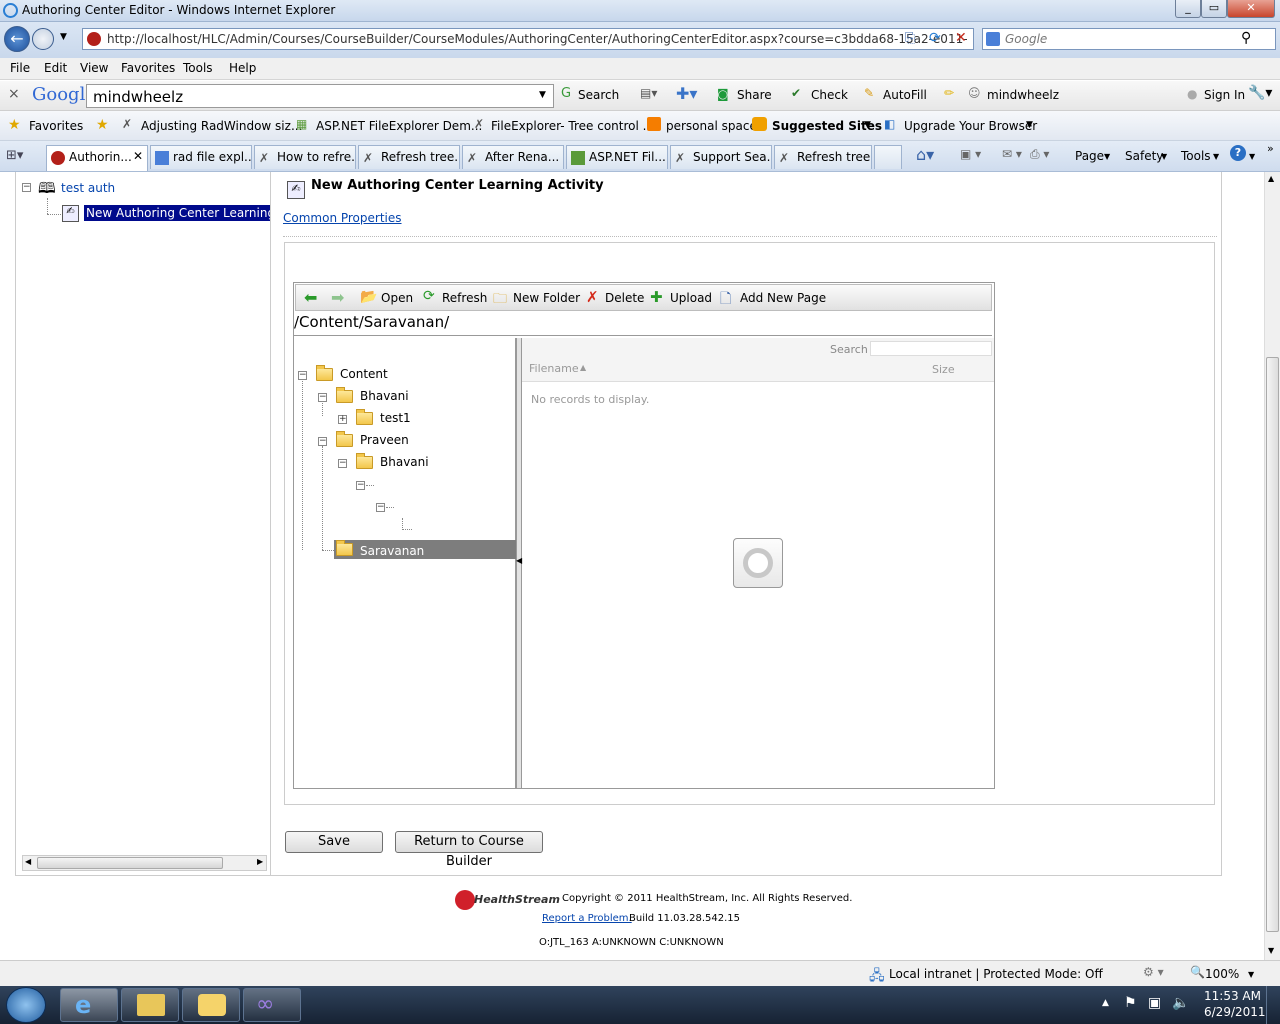  What do you see at coordinates (1196, 156) in the screenshot?
I see `tools-menu: Tools` at bounding box center [1196, 156].